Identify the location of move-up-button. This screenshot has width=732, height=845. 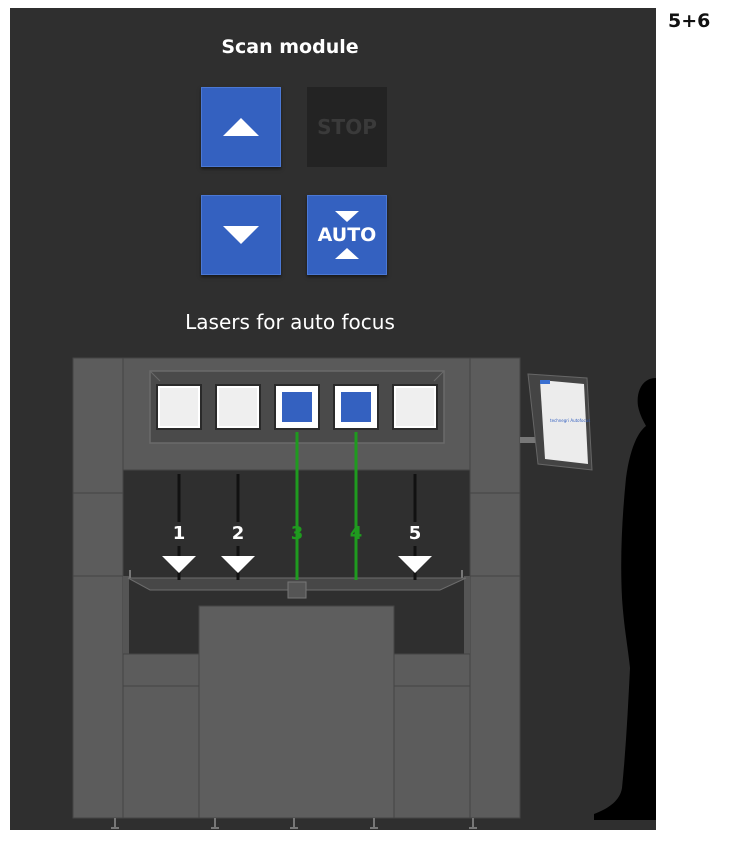
(241, 127).